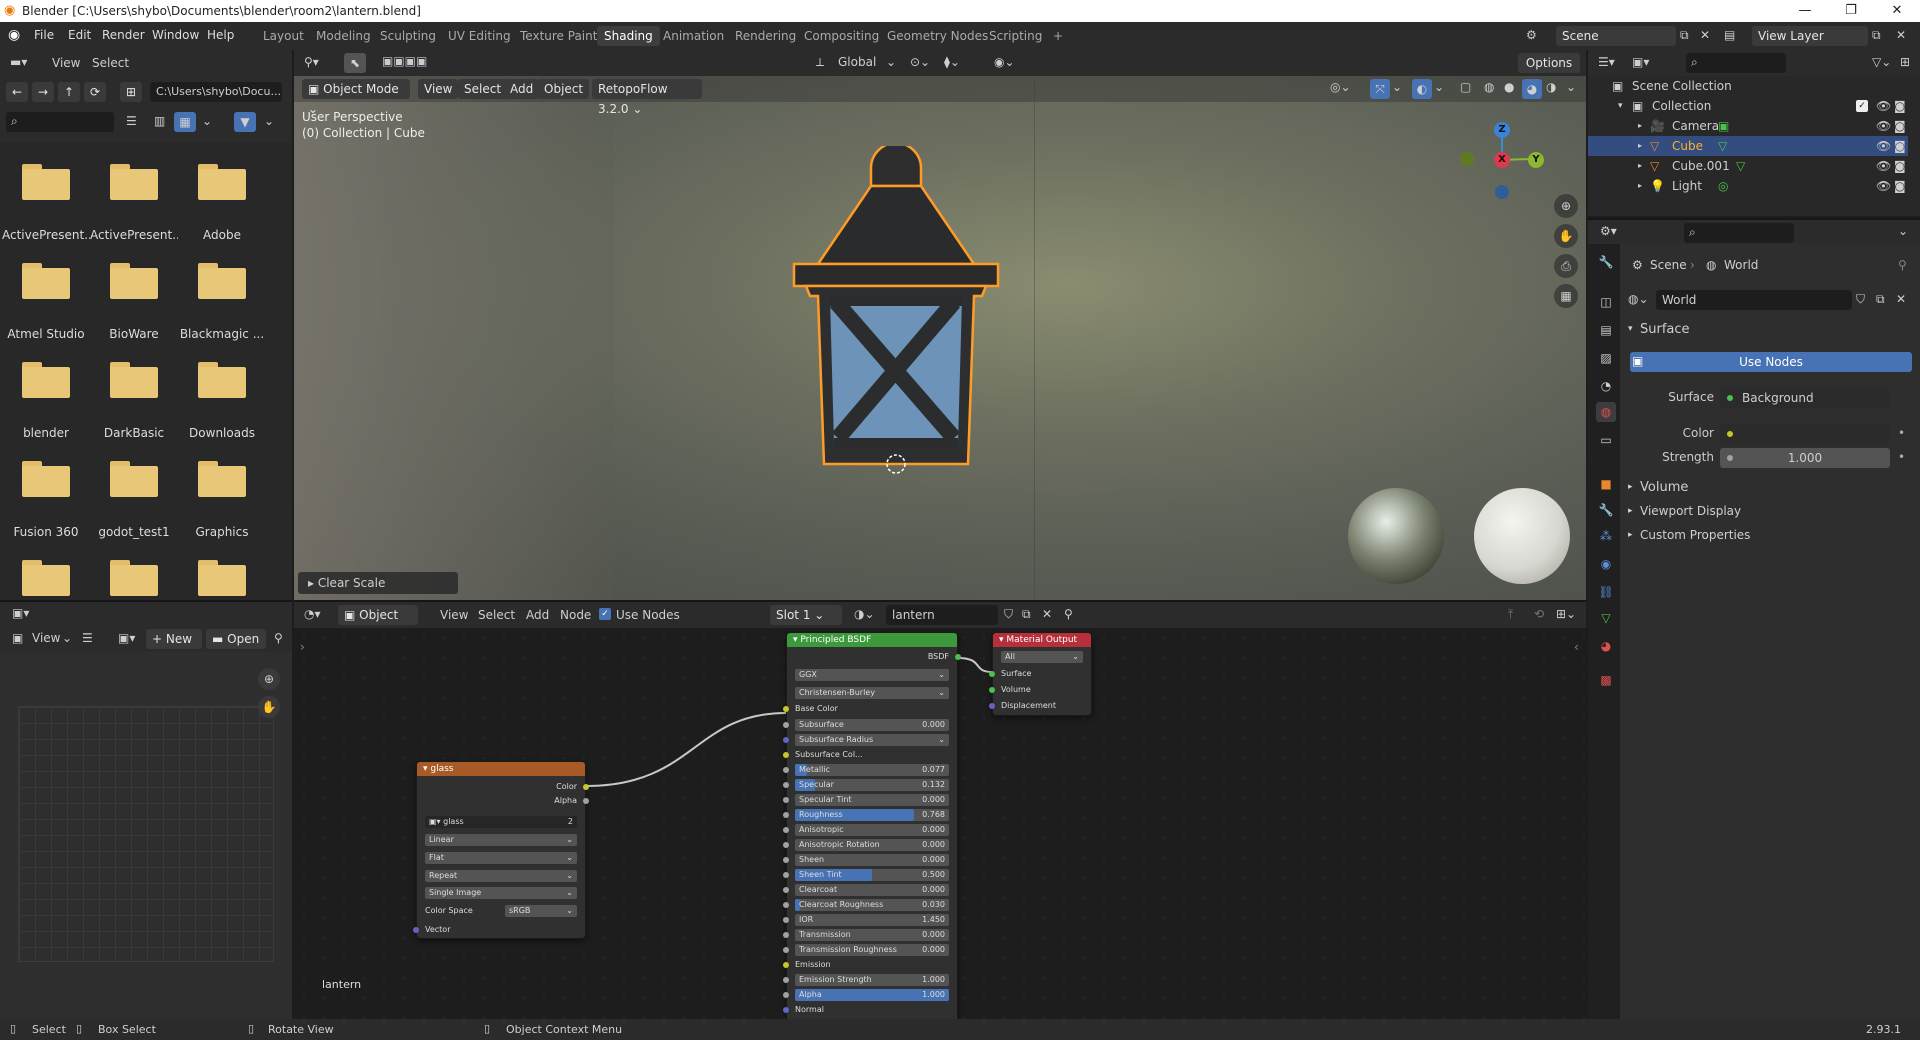 The image size is (1920, 1040). What do you see at coordinates (1465, 87) in the screenshot?
I see `xray-icon: ▢` at bounding box center [1465, 87].